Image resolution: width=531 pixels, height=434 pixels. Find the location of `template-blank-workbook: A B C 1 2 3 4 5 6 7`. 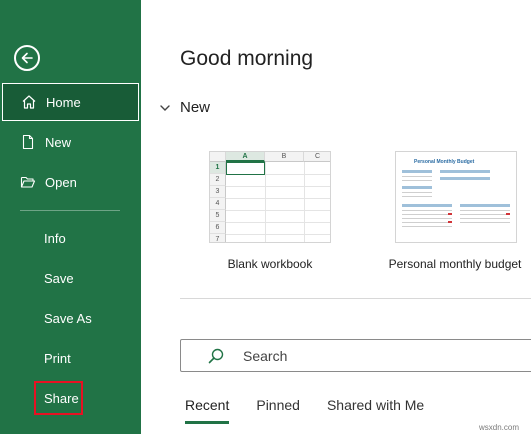

template-blank-workbook: A B C 1 2 3 4 5 6 7 is located at coordinates (270, 197).